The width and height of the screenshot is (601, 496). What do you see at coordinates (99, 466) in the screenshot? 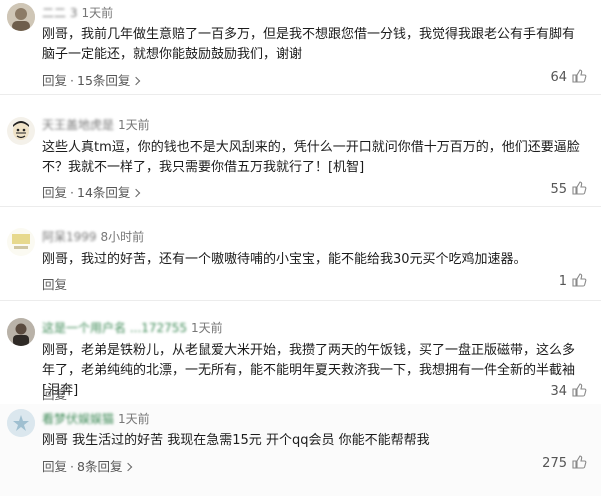
I see `view-replies-link: 8条回复` at bounding box center [99, 466].